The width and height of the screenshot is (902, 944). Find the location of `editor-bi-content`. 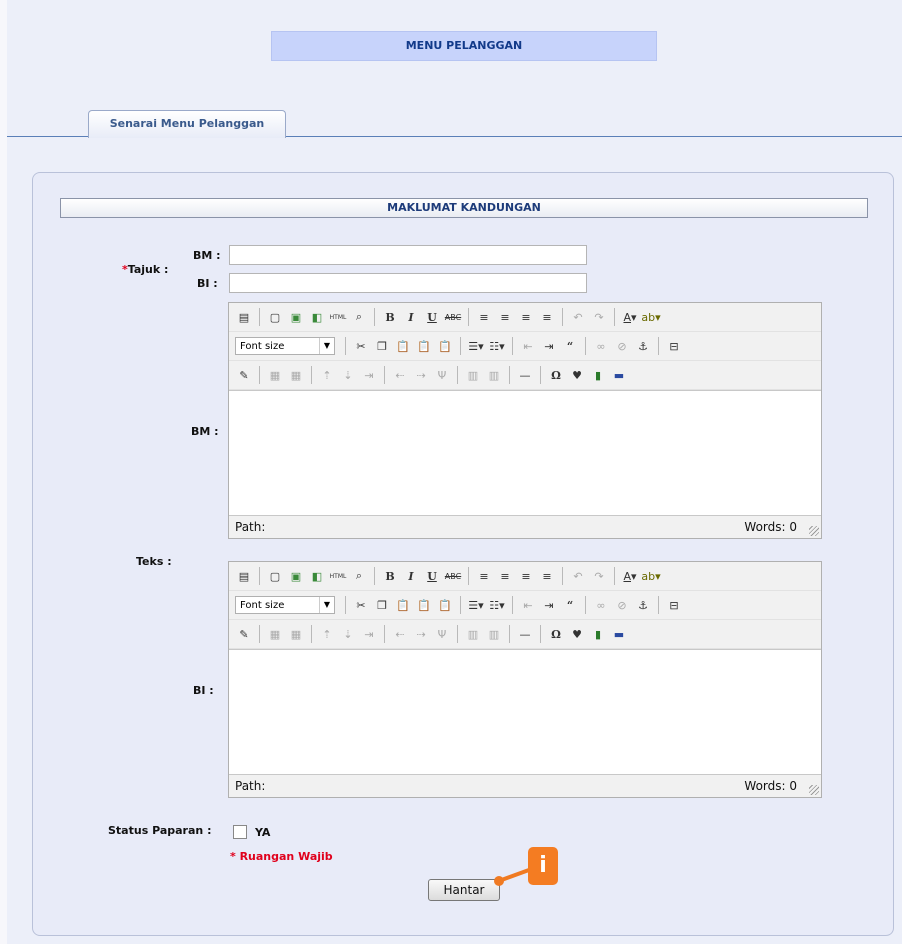

editor-bi-content is located at coordinates (525, 712).